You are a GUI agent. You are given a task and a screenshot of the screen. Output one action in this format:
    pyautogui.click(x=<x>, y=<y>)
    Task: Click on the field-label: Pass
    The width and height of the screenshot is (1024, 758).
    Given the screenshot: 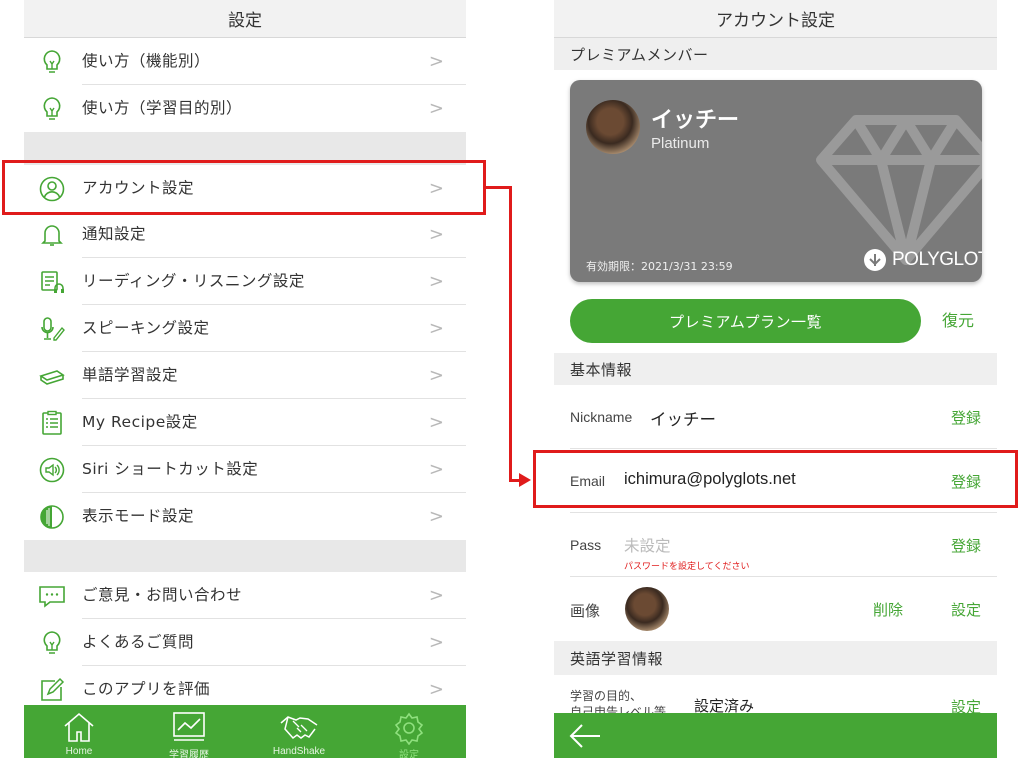 What is the action you would take?
    pyautogui.click(x=586, y=545)
    